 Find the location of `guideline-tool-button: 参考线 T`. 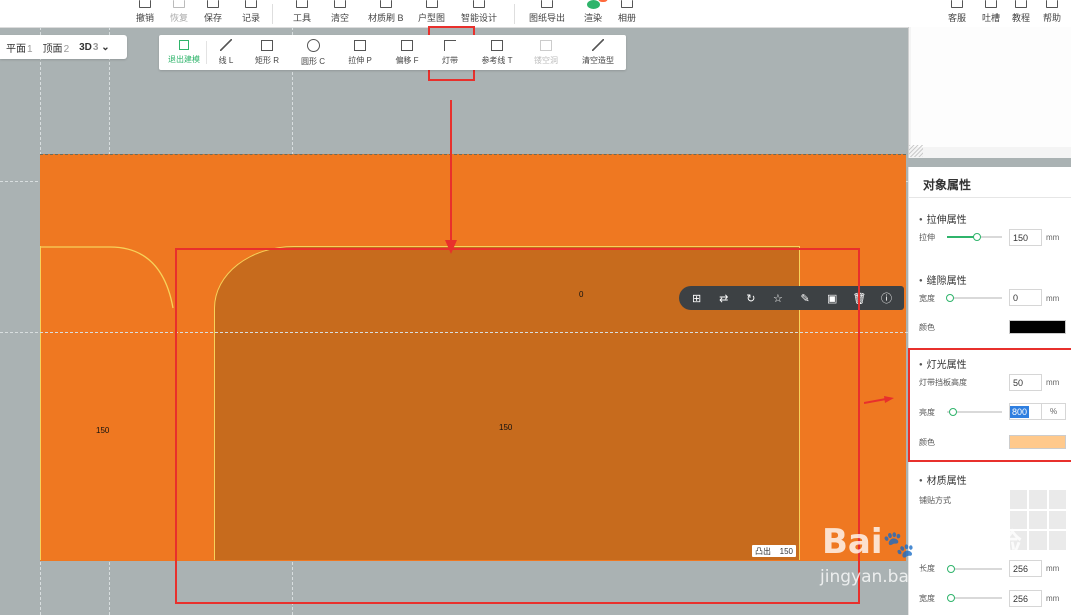

guideline-tool-button: 参考线 T is located at coordinates (497, 52).